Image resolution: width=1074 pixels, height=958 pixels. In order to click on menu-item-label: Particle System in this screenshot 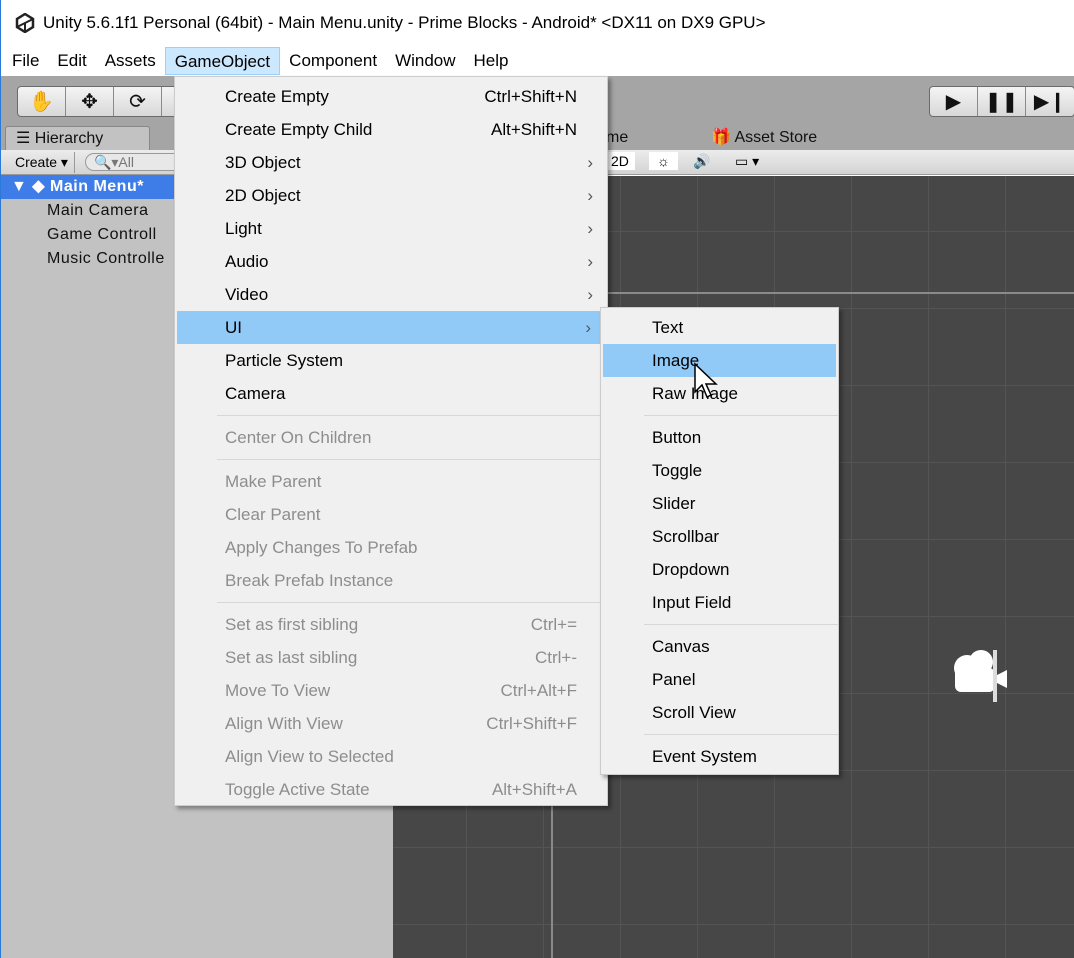, I will do `click(284, 360)`.